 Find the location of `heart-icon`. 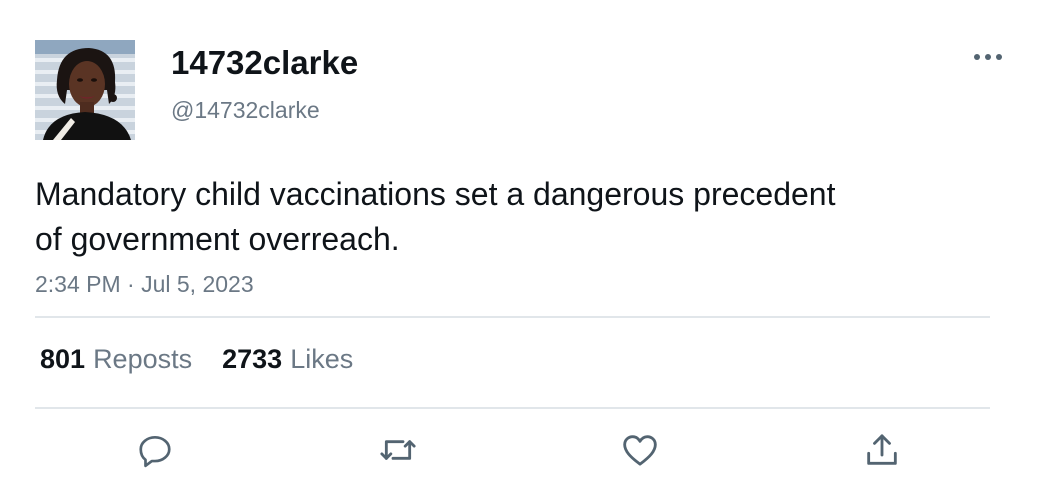

heart-icon is located at coordinates (640, 450).